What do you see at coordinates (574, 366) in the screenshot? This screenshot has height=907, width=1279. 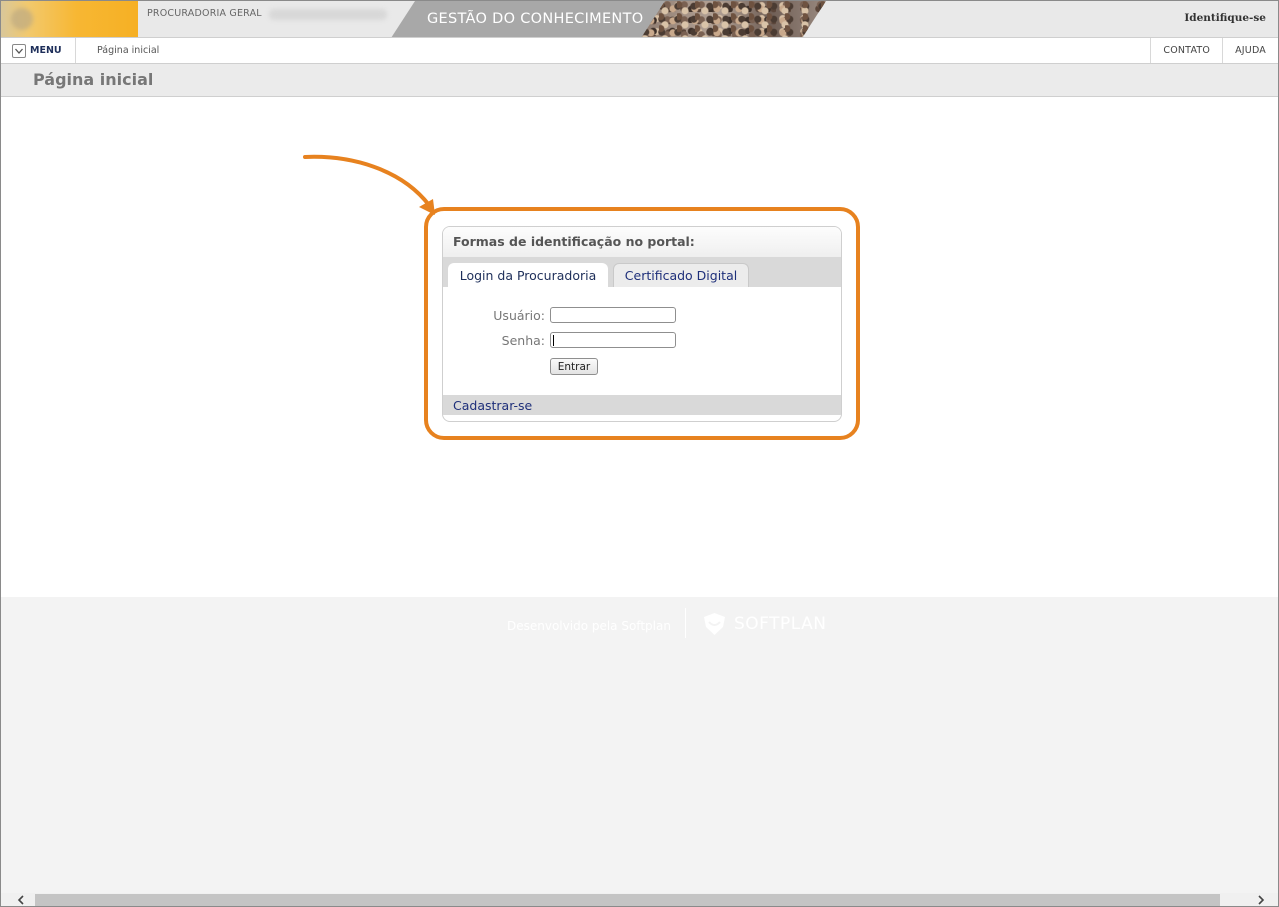 I see `submit-button: Entrar` at bounding box center [574, 366].